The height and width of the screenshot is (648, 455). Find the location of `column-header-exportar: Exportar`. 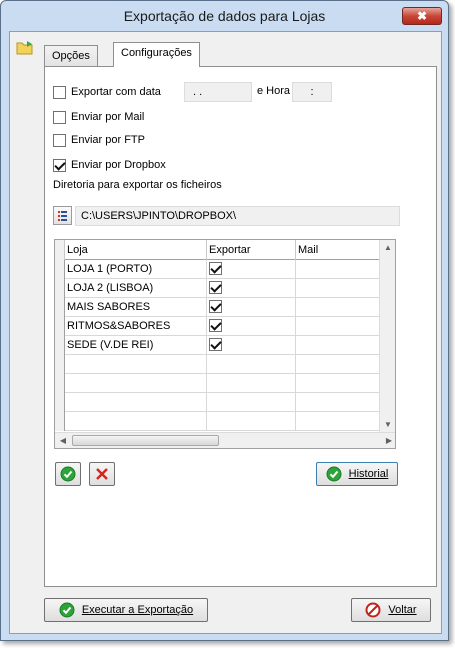

column-header-exportar: Exportar is located at coordinates (251, 250).